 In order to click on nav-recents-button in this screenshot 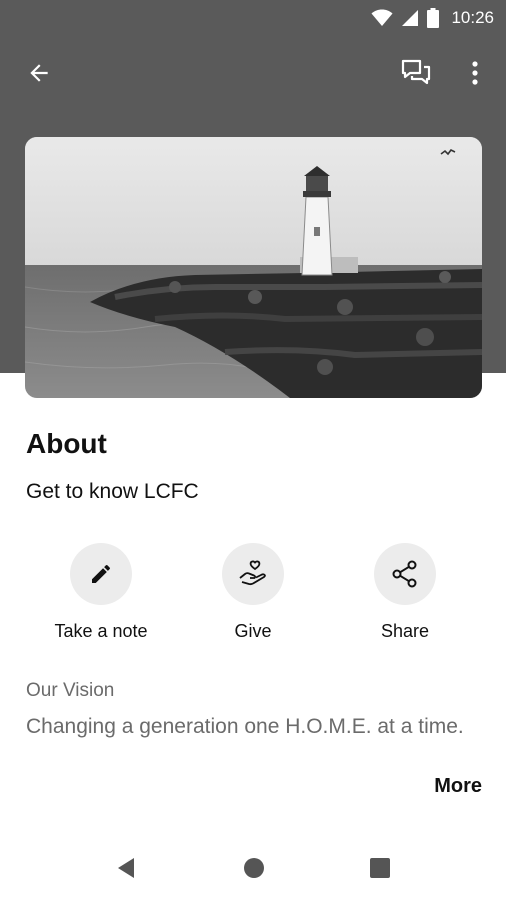, I will do `click(380, 868)`.